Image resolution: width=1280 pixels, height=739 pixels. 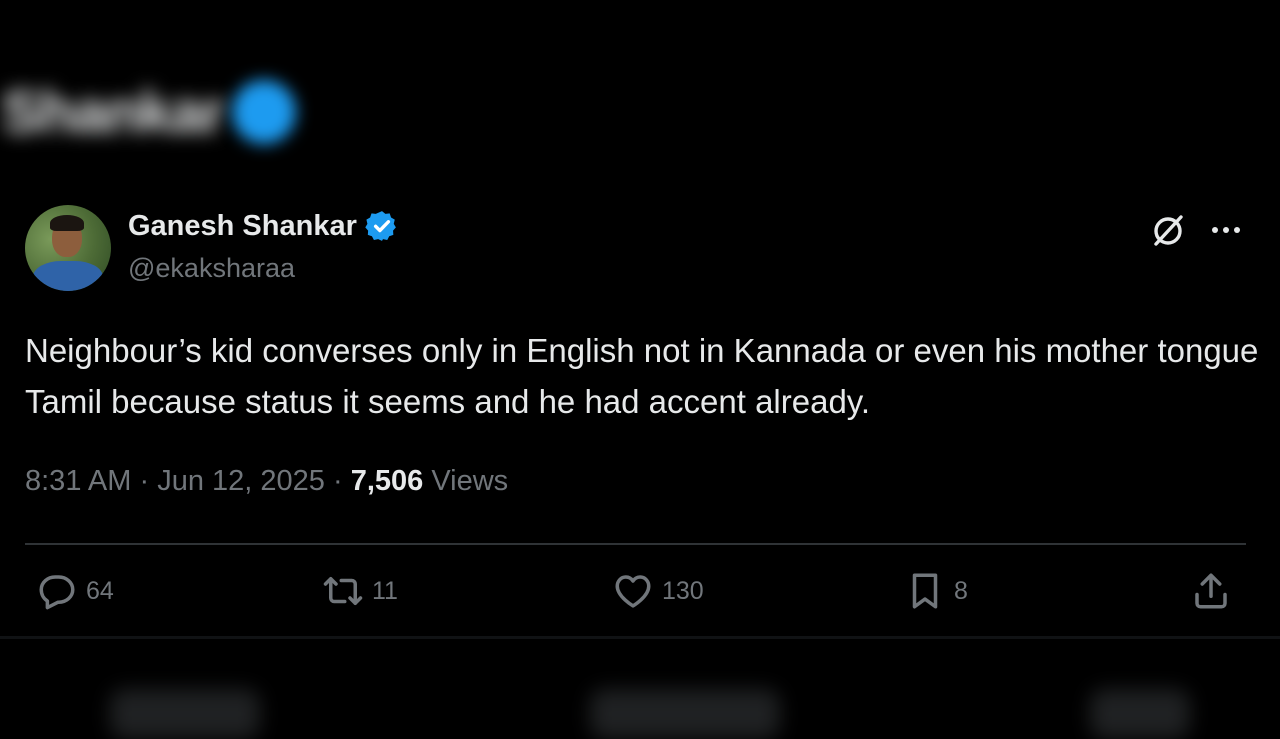 What do you see at coordinates (263, 244) in the screenshot?
I see `author-block: Ganesh Shankar @ekaksharaa` at bounding box center [263, 244].